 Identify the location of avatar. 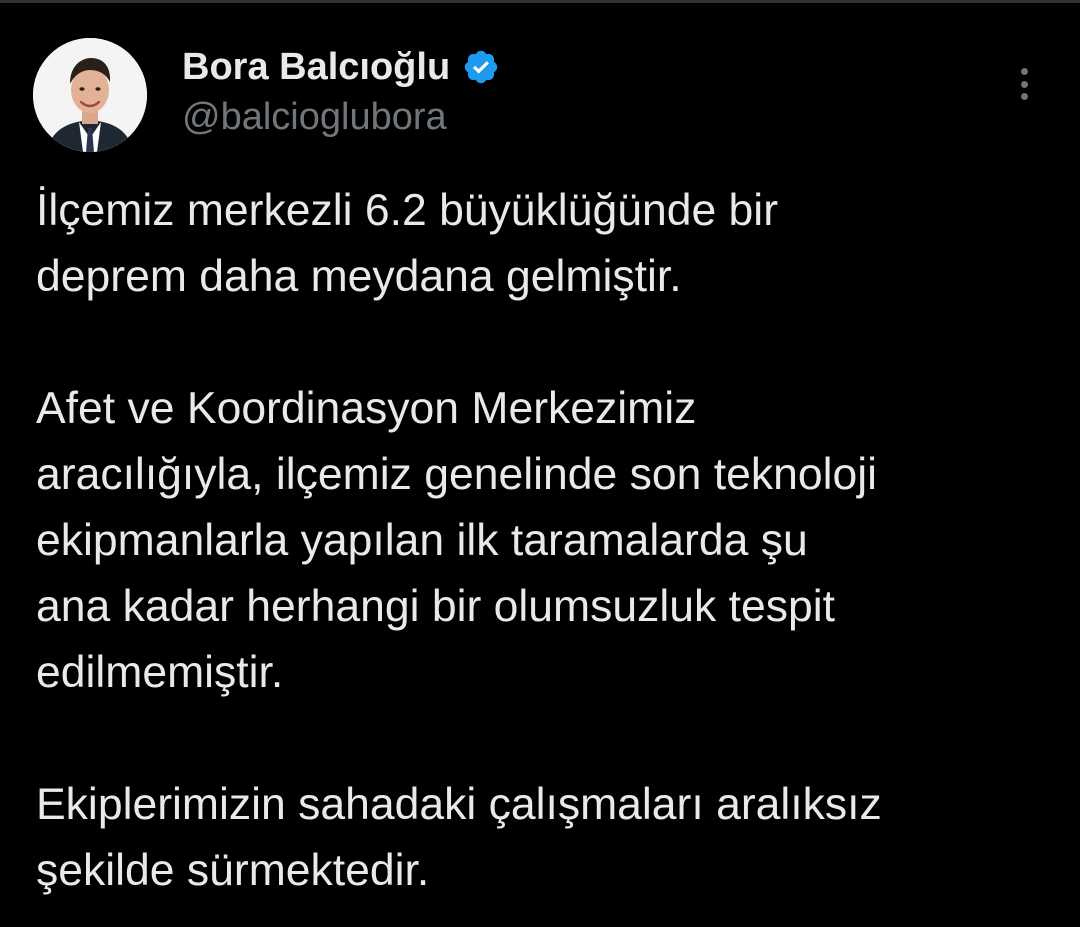
(90, 95).